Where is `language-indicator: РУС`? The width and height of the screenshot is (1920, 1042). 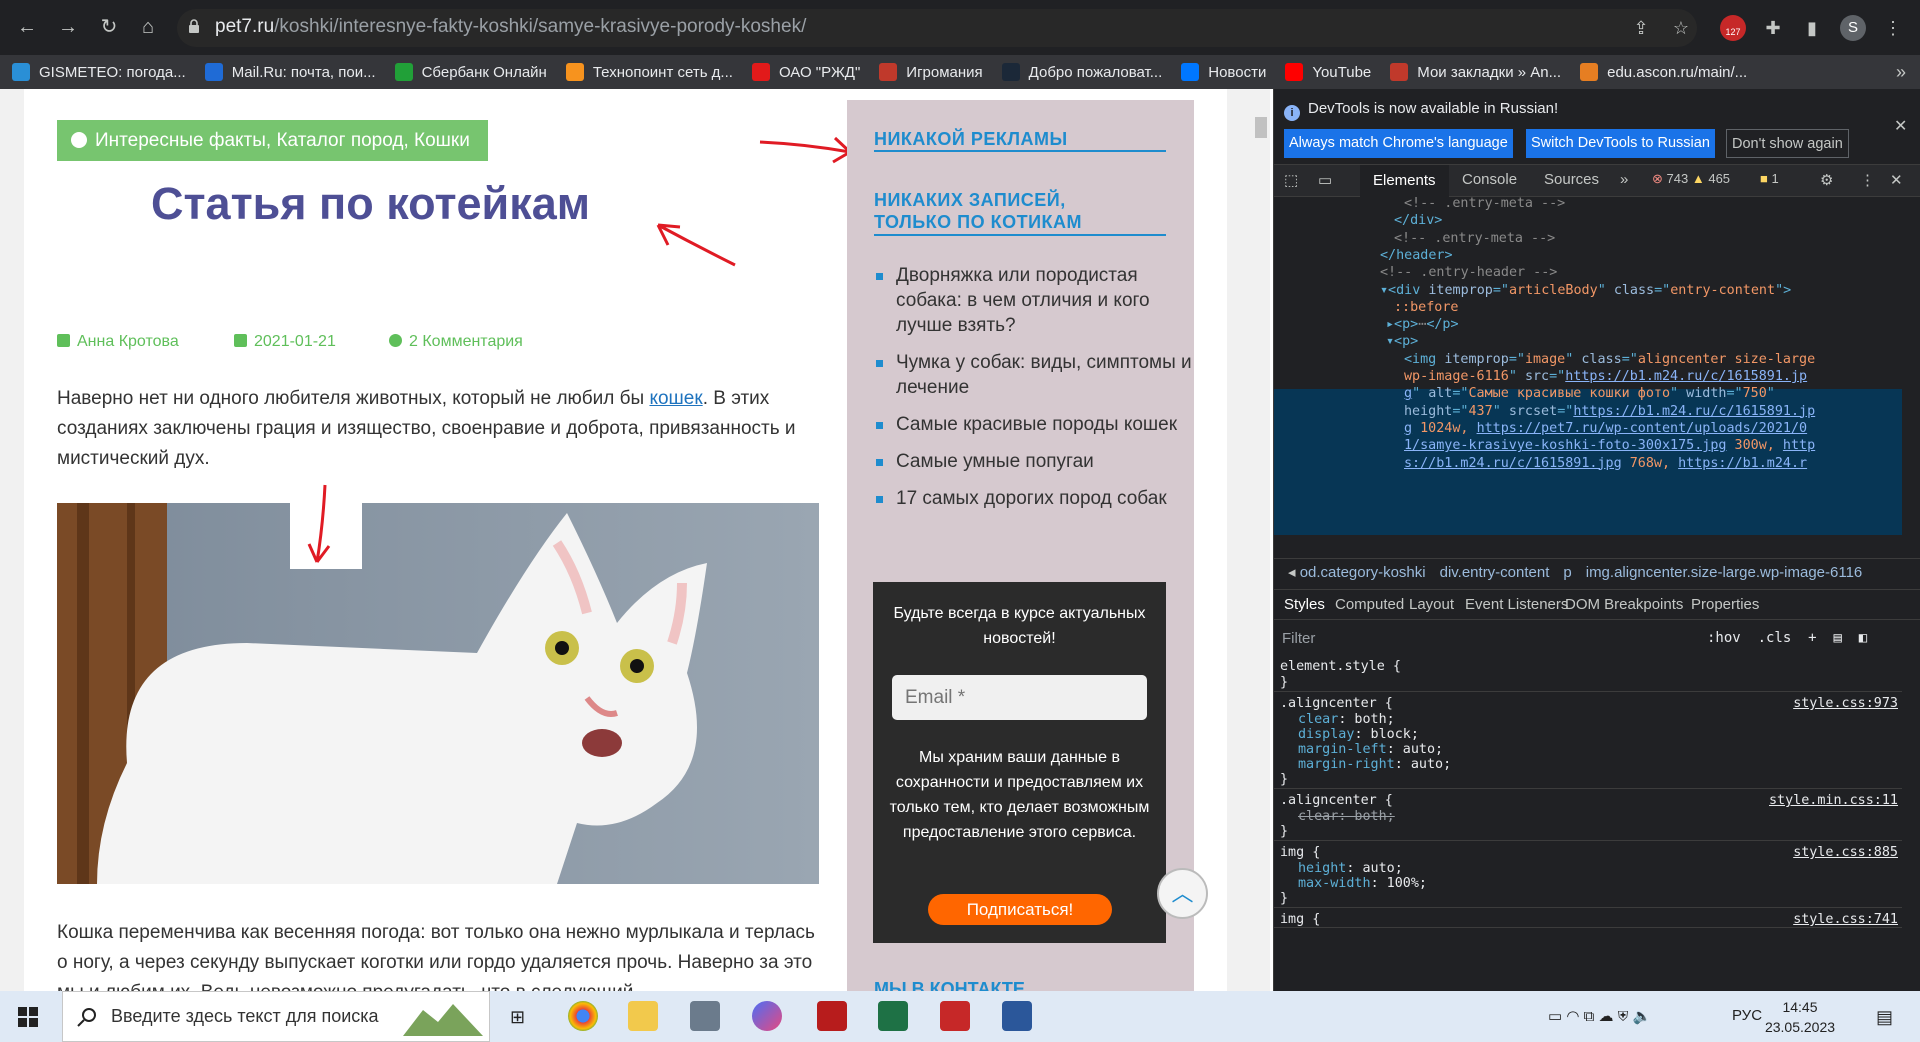
language-indicator: РУС is located at coordinates (1747, 1015).